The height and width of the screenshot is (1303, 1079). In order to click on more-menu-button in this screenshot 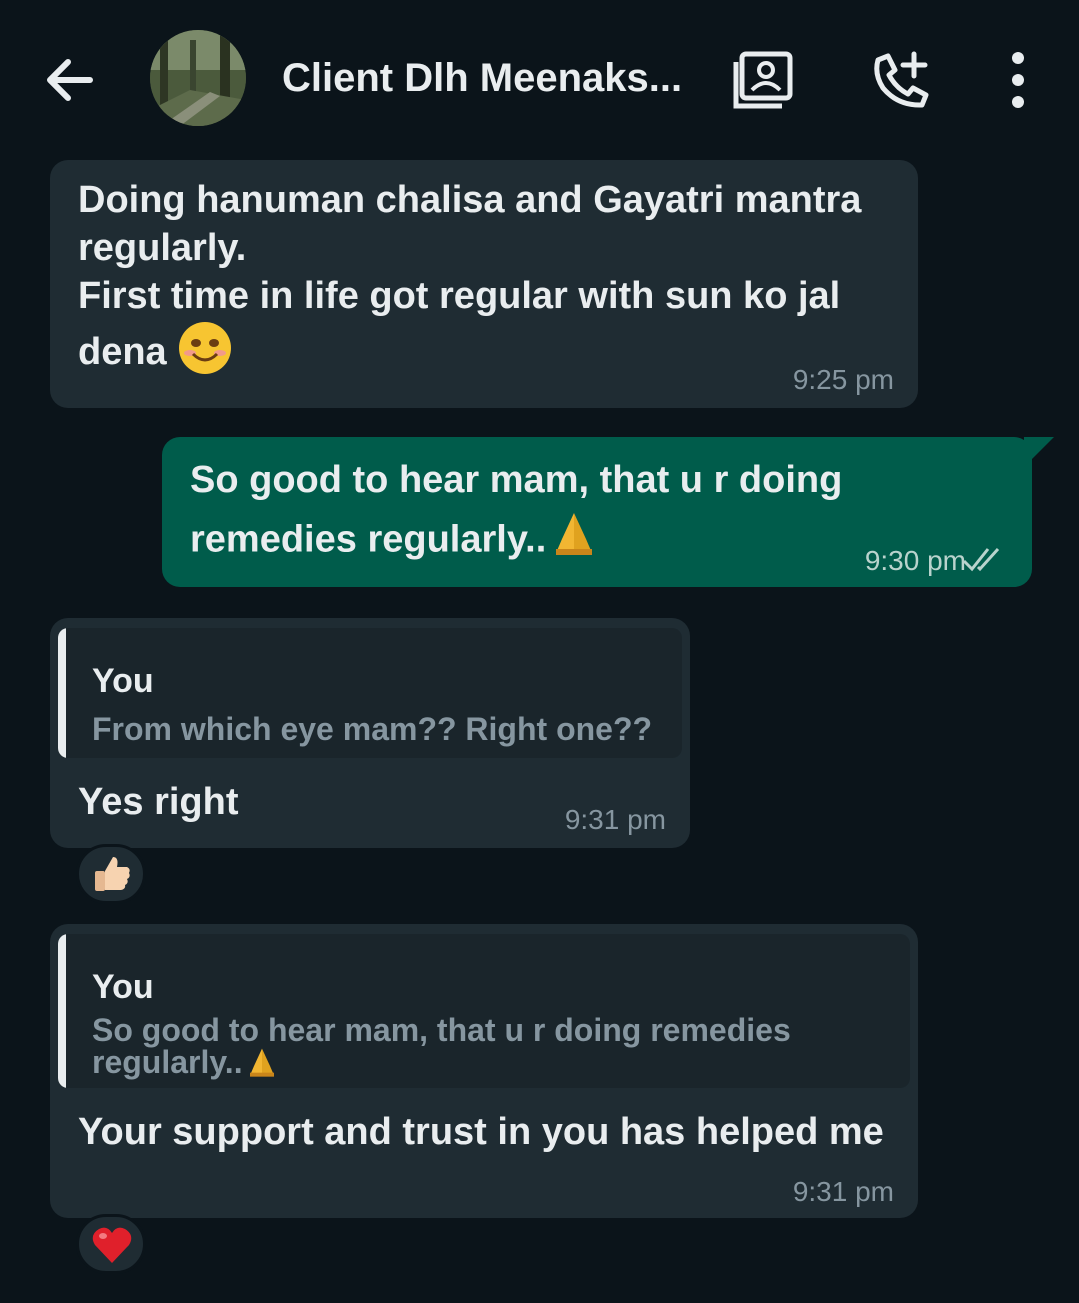, I will do `click(1018, 80)`.